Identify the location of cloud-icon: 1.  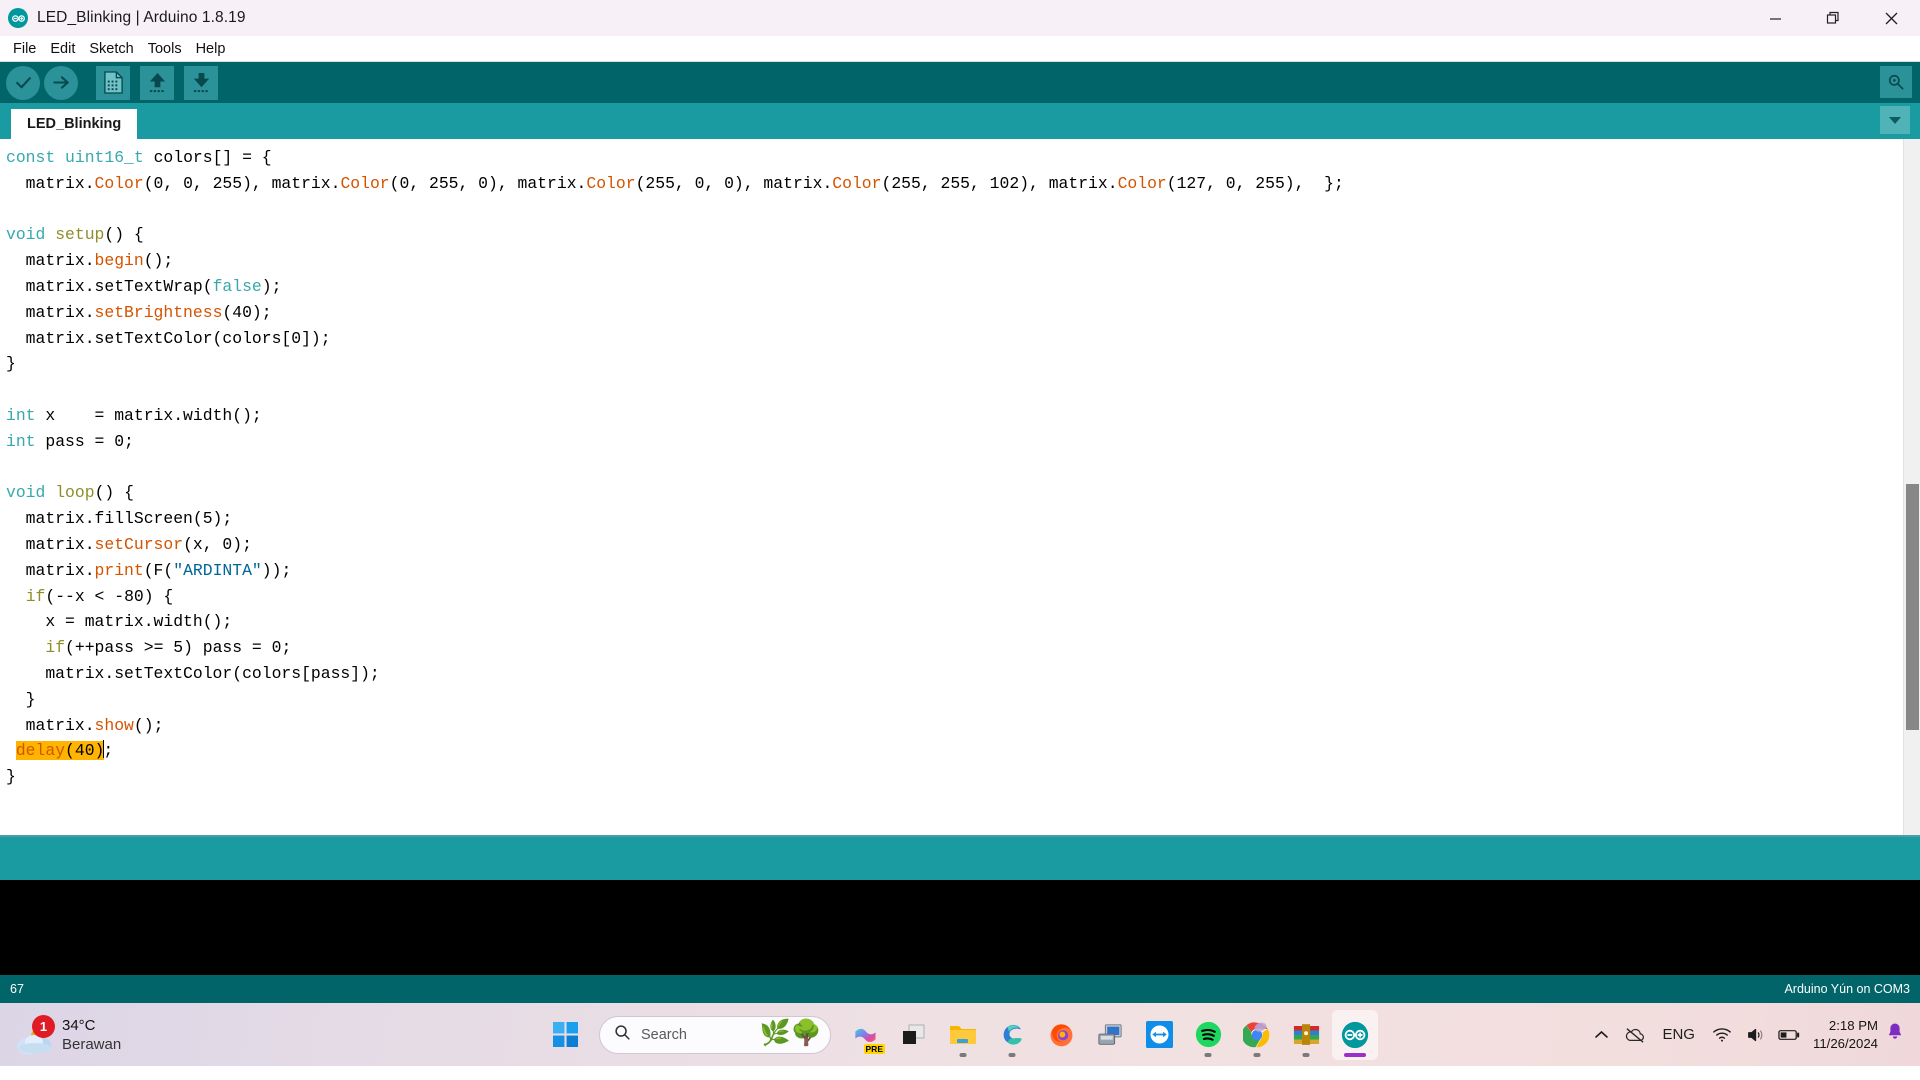
(36, 1034).